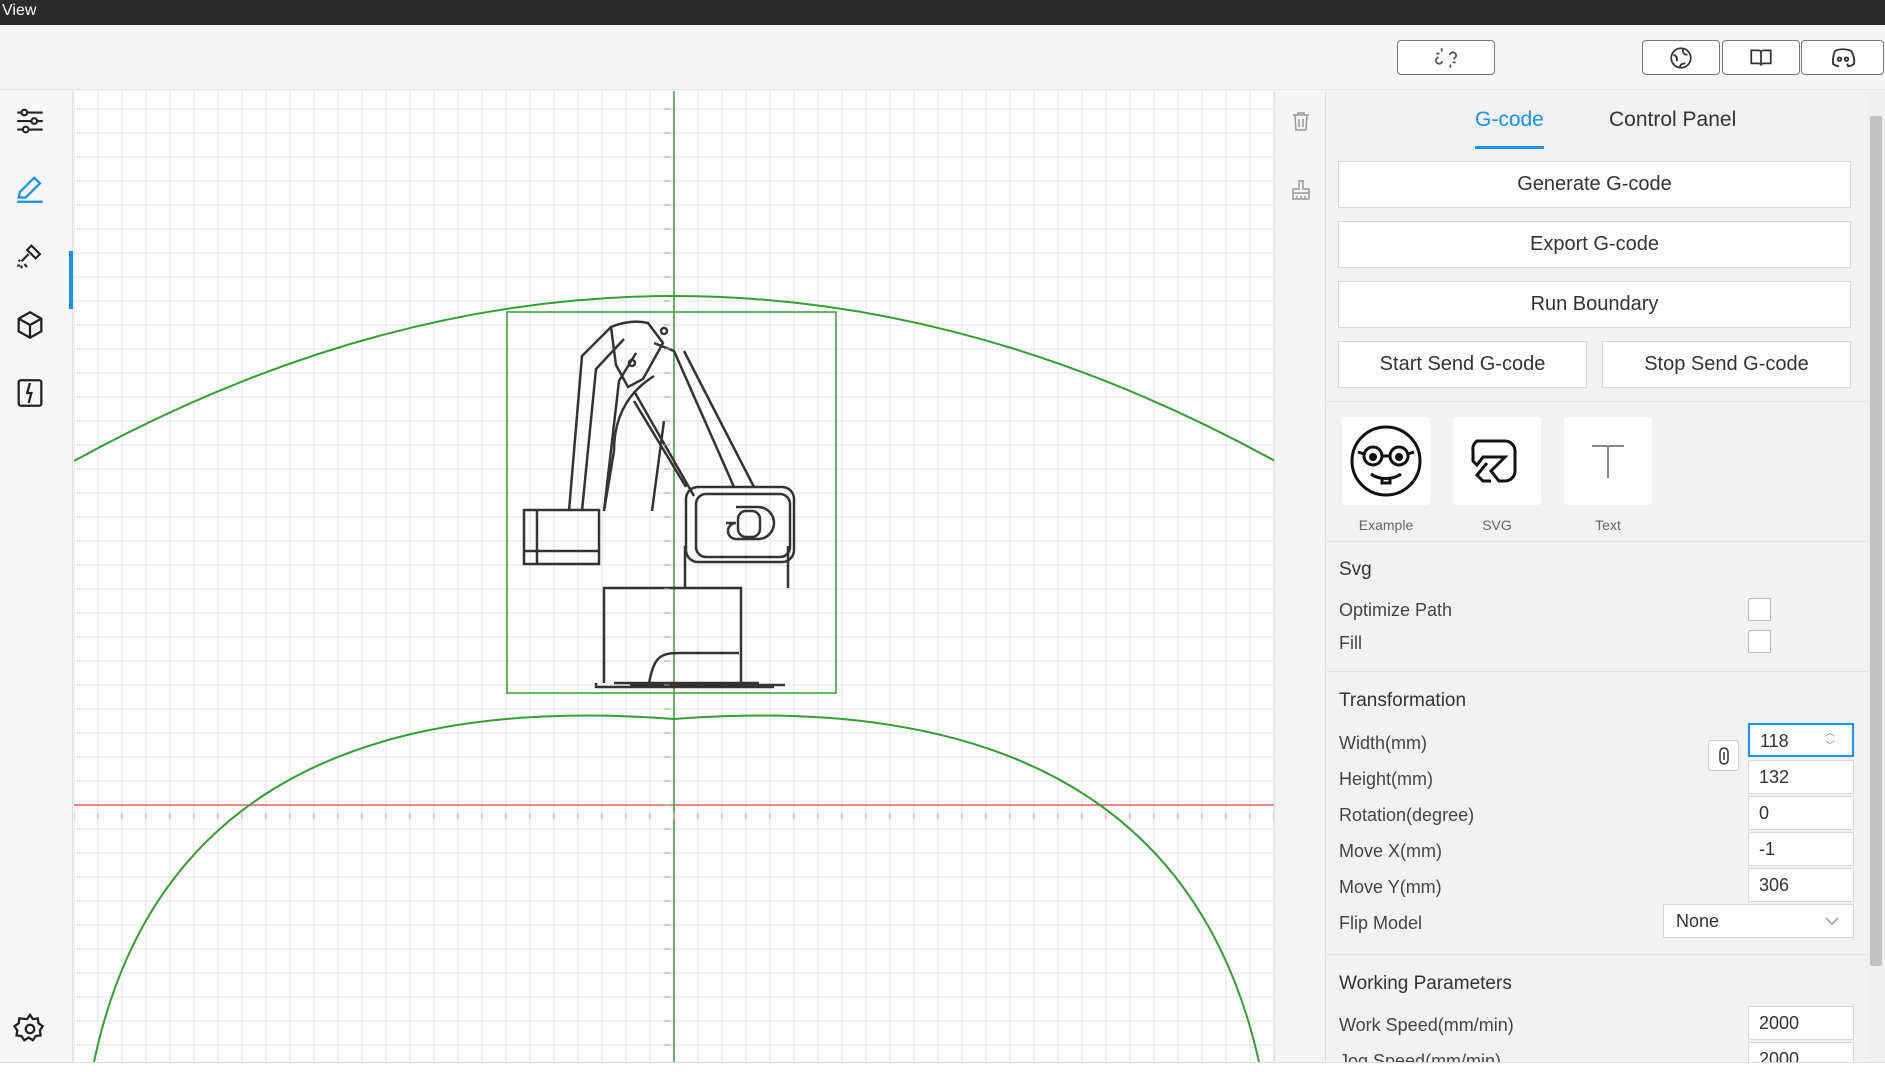 This screenshot has width=1885, height=1072. I want to click on svg-label: SVG, so click(1497, 525).